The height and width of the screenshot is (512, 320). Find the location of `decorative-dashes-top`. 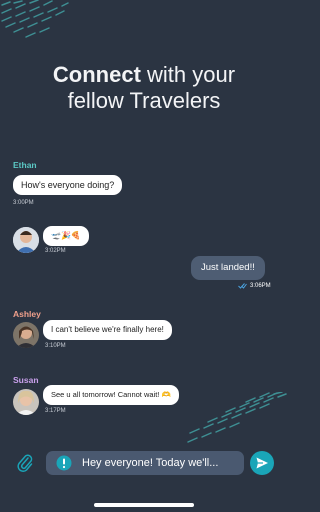

decorative-dashes-top is located at coordinates (35, 19).